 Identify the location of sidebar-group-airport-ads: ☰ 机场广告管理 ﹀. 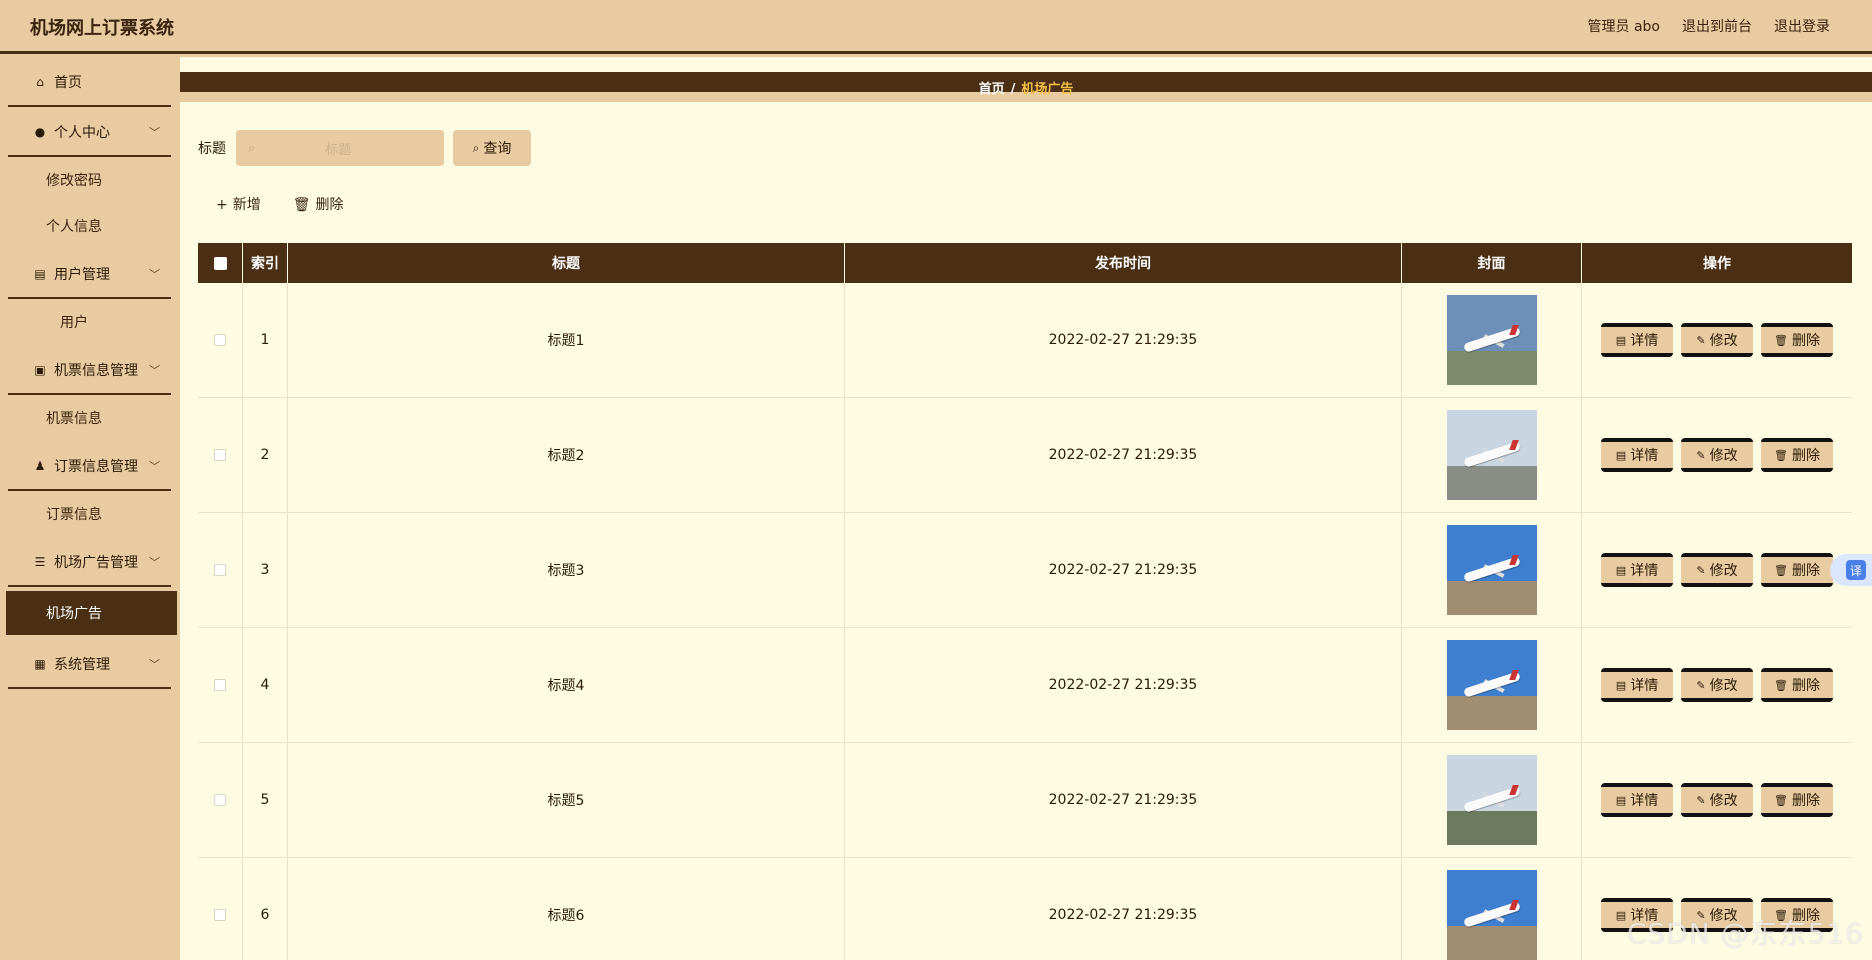
(90, 562).